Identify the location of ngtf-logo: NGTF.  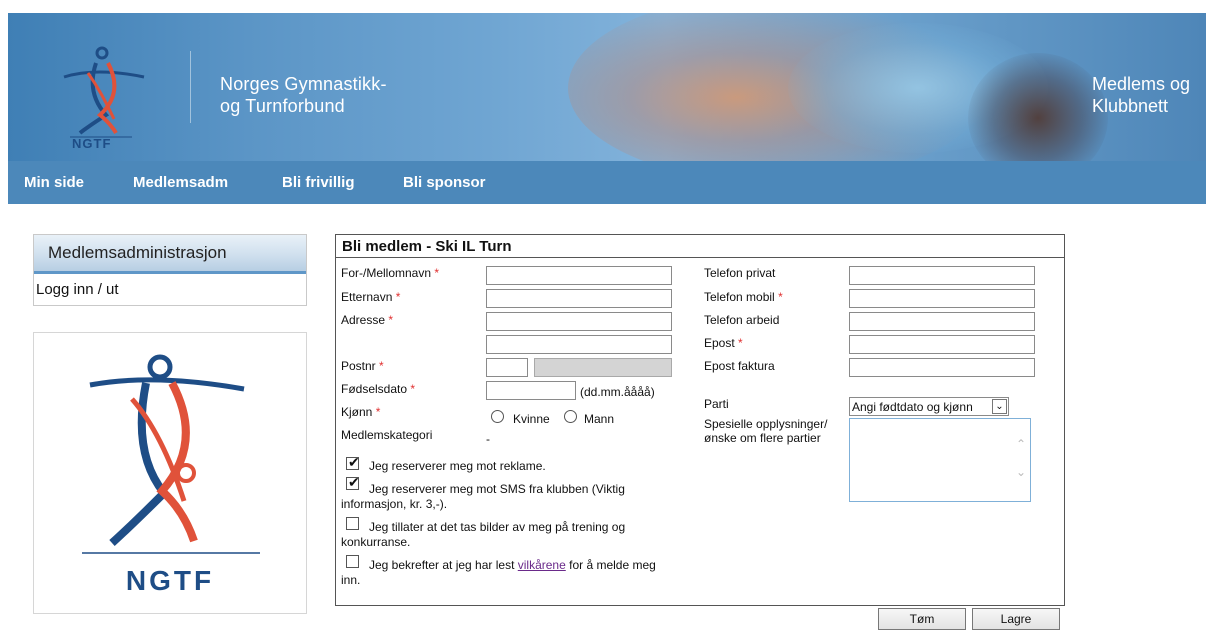
(101, 94).